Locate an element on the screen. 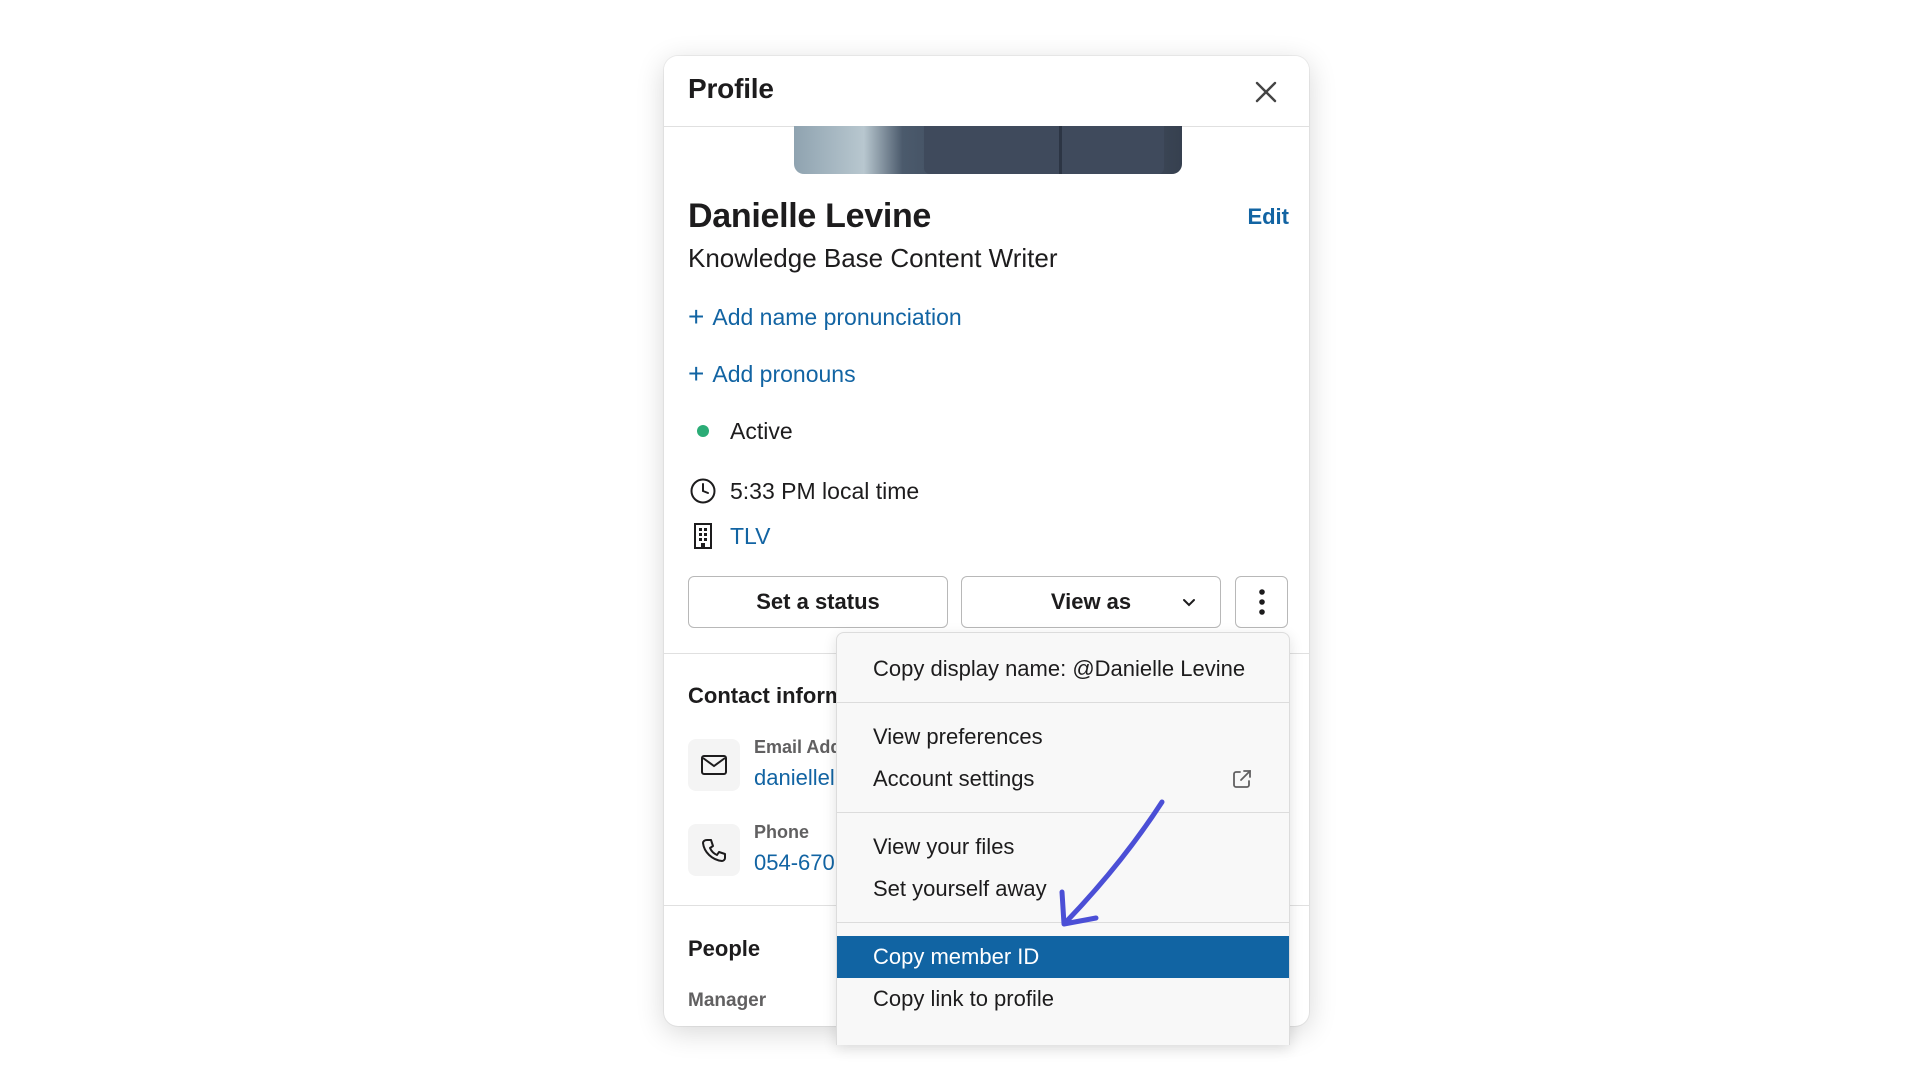 Image resolution: width=1920 pixels, height=1080 pixels. menu-separator is located at coordinates (1063, 702).